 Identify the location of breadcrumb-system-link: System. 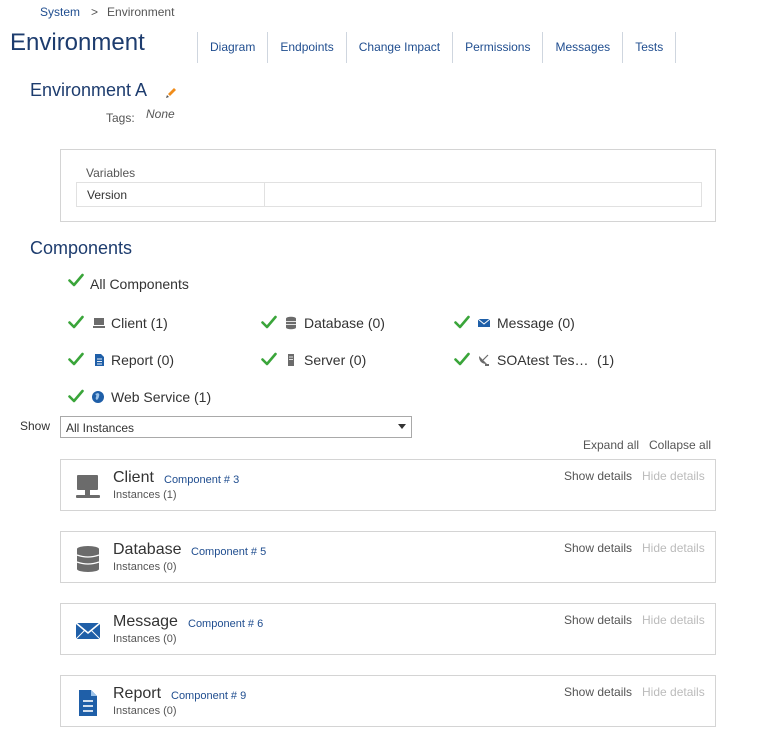
(60, 12).